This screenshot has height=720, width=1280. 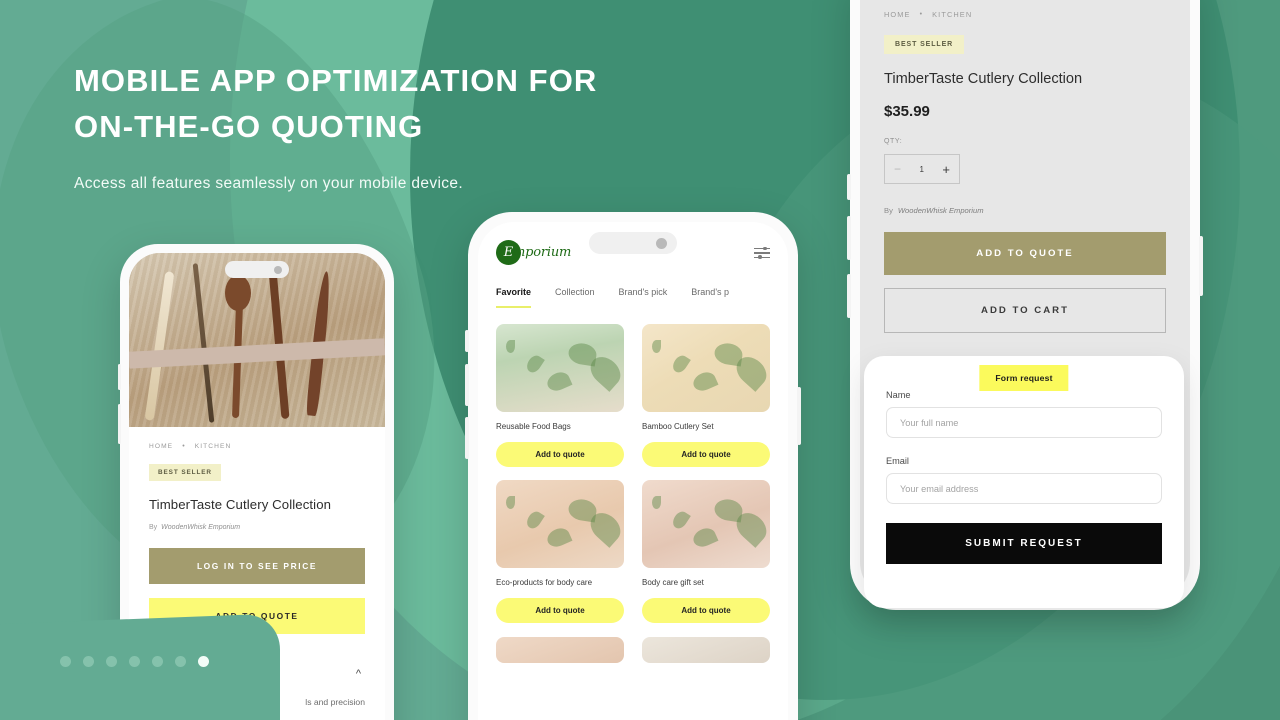 What do you see at coordinates (633, 243) in the screenshot?
I see `phone-notch-middle` at bounding box center [633, 243].